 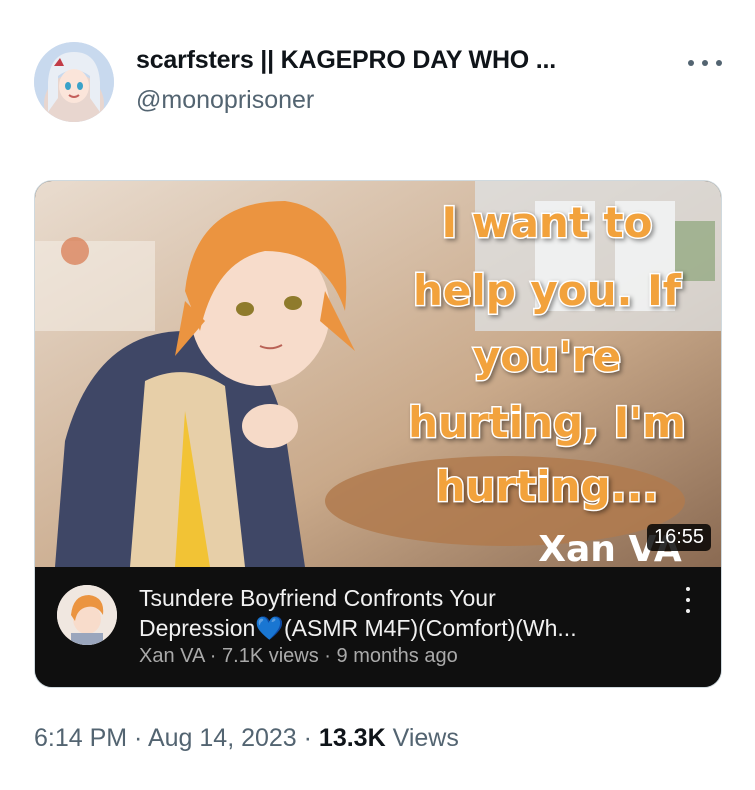 I want to click on post-views-label: Views, so click(x=425, y=738).